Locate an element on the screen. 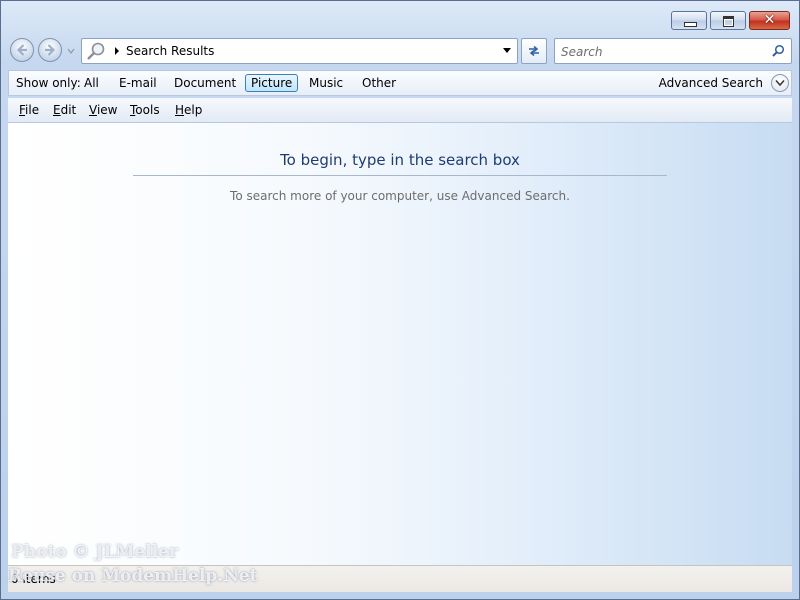  search-box is located at coordinates (673, 51).